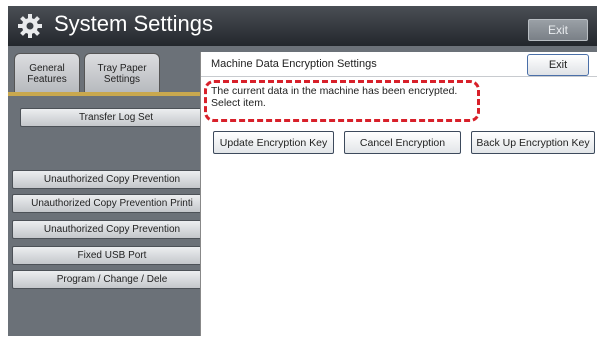 The width and height of the screenshot is (604, 341). What do you see at coordinates (533, 142) in the screenshot?
I see `back-up-encryption-key-button: Back Up Encryption Key` at bounding box center [533, 142].